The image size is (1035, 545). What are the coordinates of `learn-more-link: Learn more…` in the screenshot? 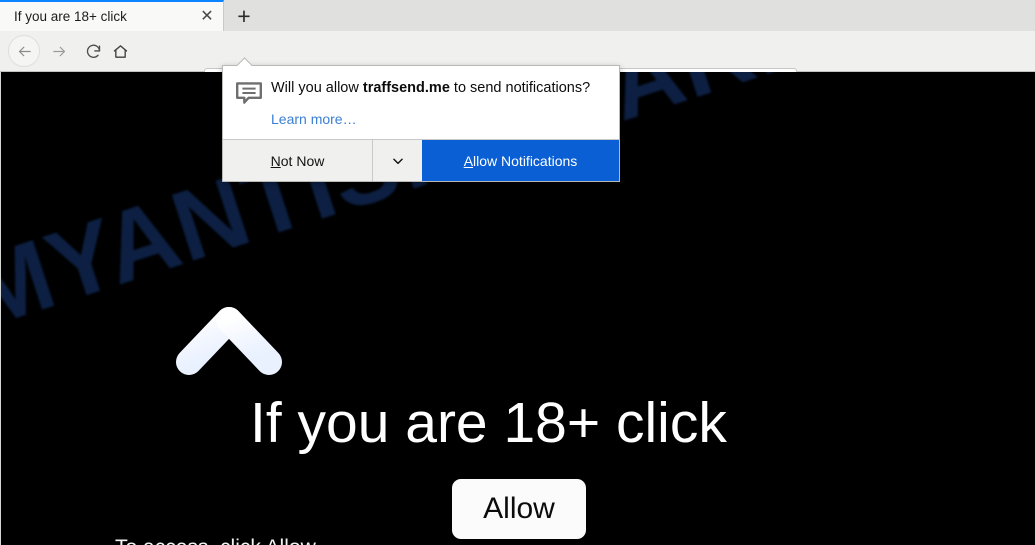 It's located at (314, 119).